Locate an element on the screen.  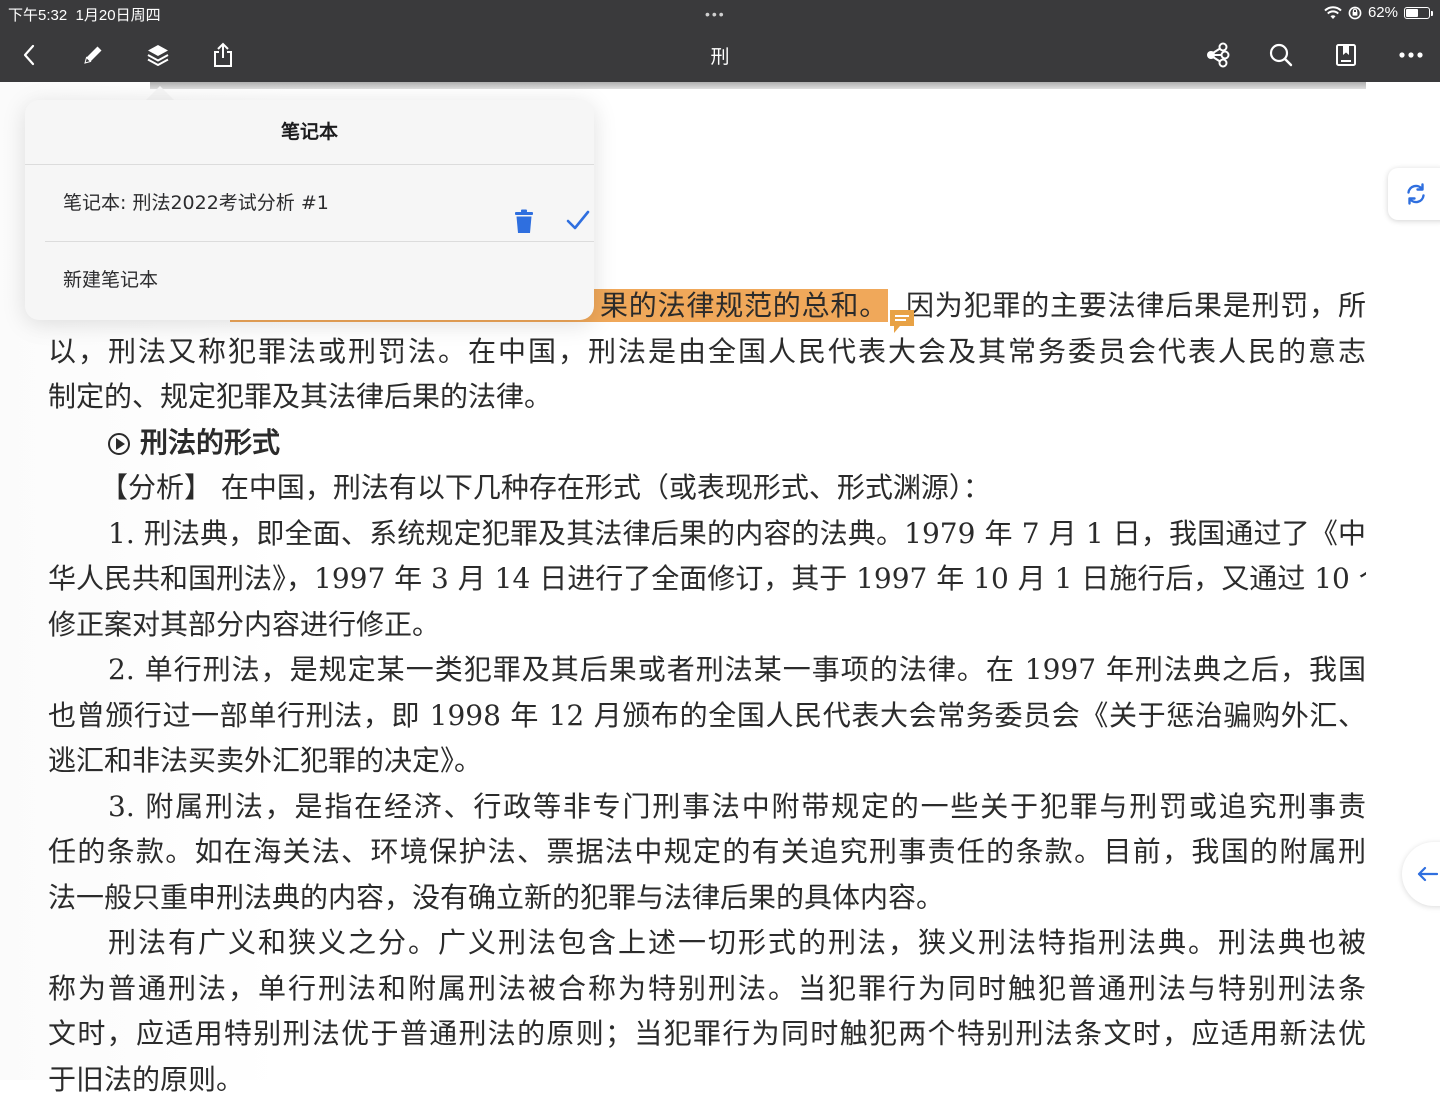
share-nodes-icon is located at coordinates (1217, 55).